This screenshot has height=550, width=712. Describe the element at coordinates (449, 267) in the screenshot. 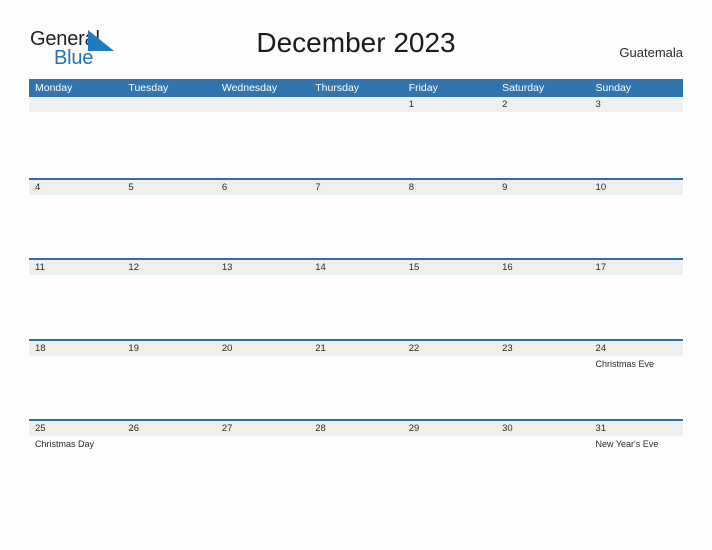

I see `day-number: 15` at that location.